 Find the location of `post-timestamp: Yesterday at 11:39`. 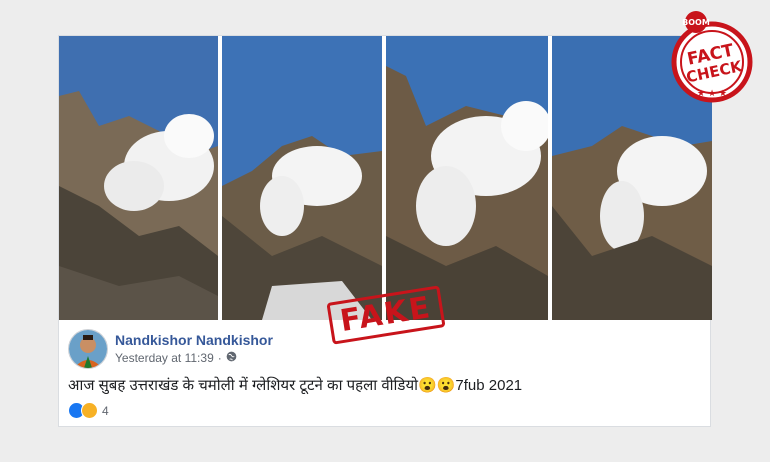

post-timestamp: Yesterday at 11:39 is located at coordinates (164, 358).